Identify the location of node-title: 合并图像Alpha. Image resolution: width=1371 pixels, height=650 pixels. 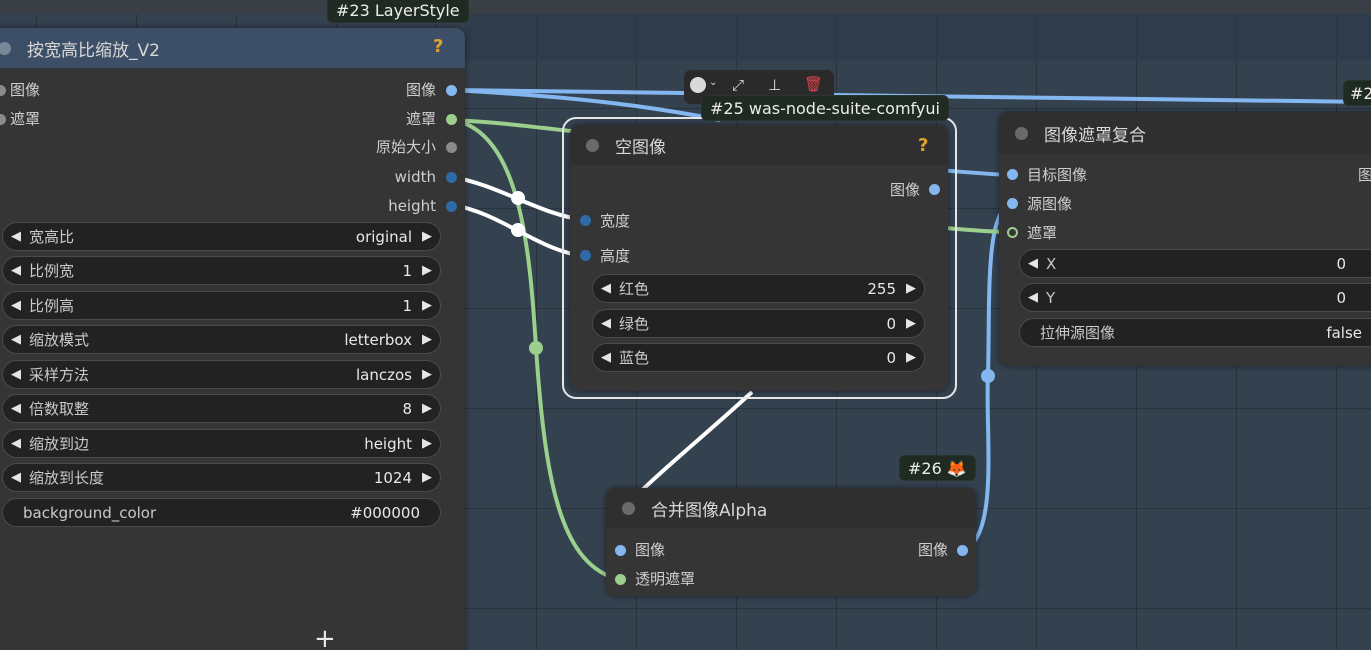
(709, 510).